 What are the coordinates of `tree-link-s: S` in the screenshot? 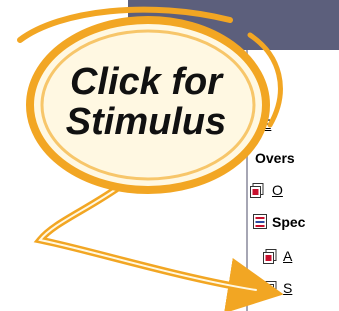 It's located at (287, 288).